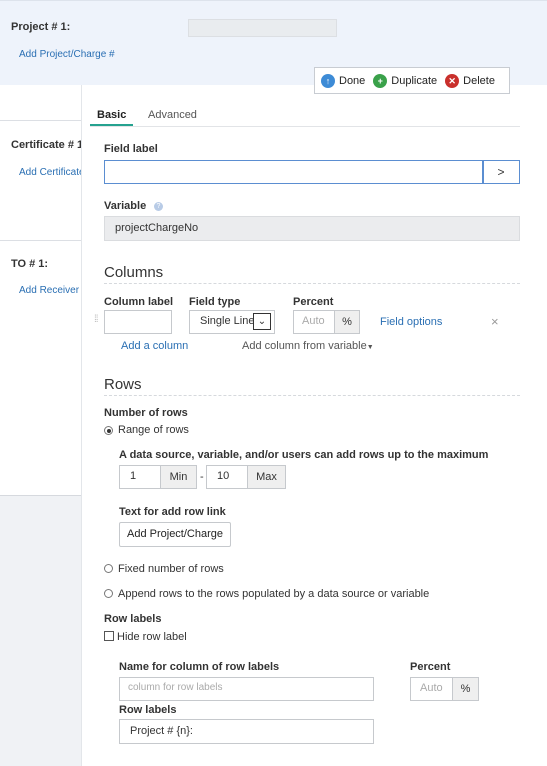 The height and width of the screenshot is (766, 547). I want to click on certificate-label: Certificate # 1, so click(47, 145).